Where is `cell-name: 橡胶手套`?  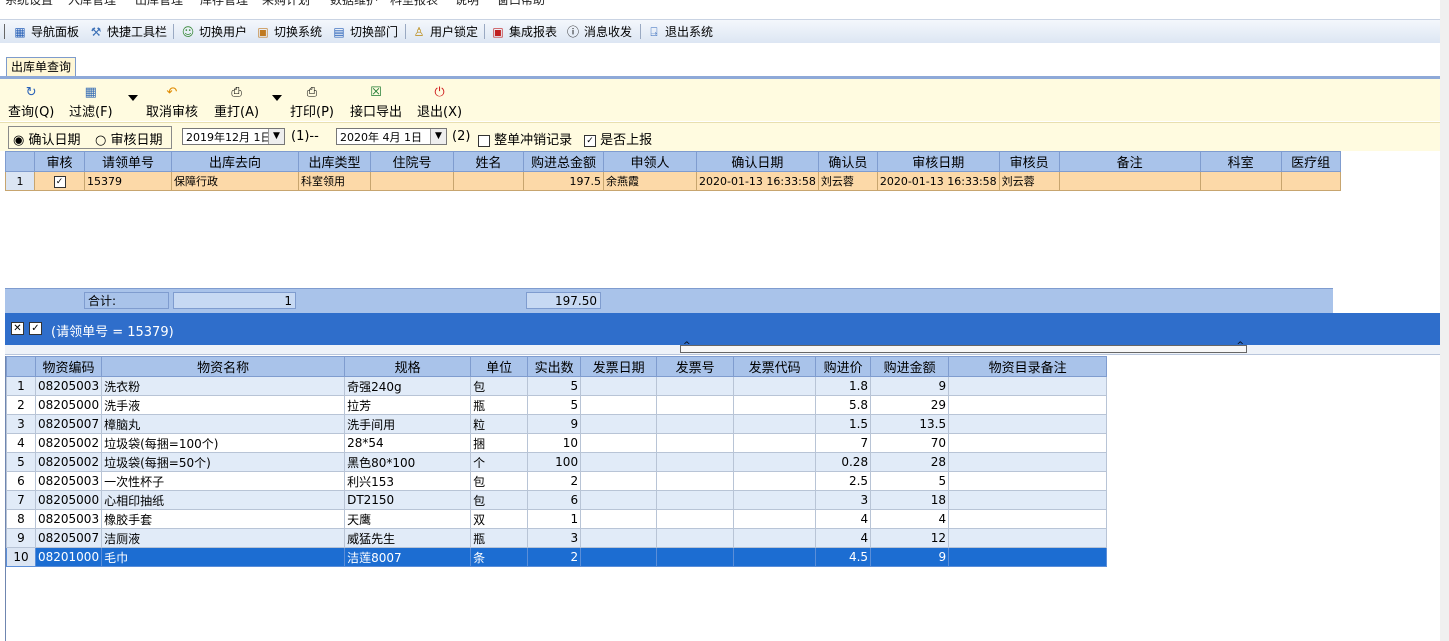
cell-name: 橡胶手套 is located at coordinates (223, 519).